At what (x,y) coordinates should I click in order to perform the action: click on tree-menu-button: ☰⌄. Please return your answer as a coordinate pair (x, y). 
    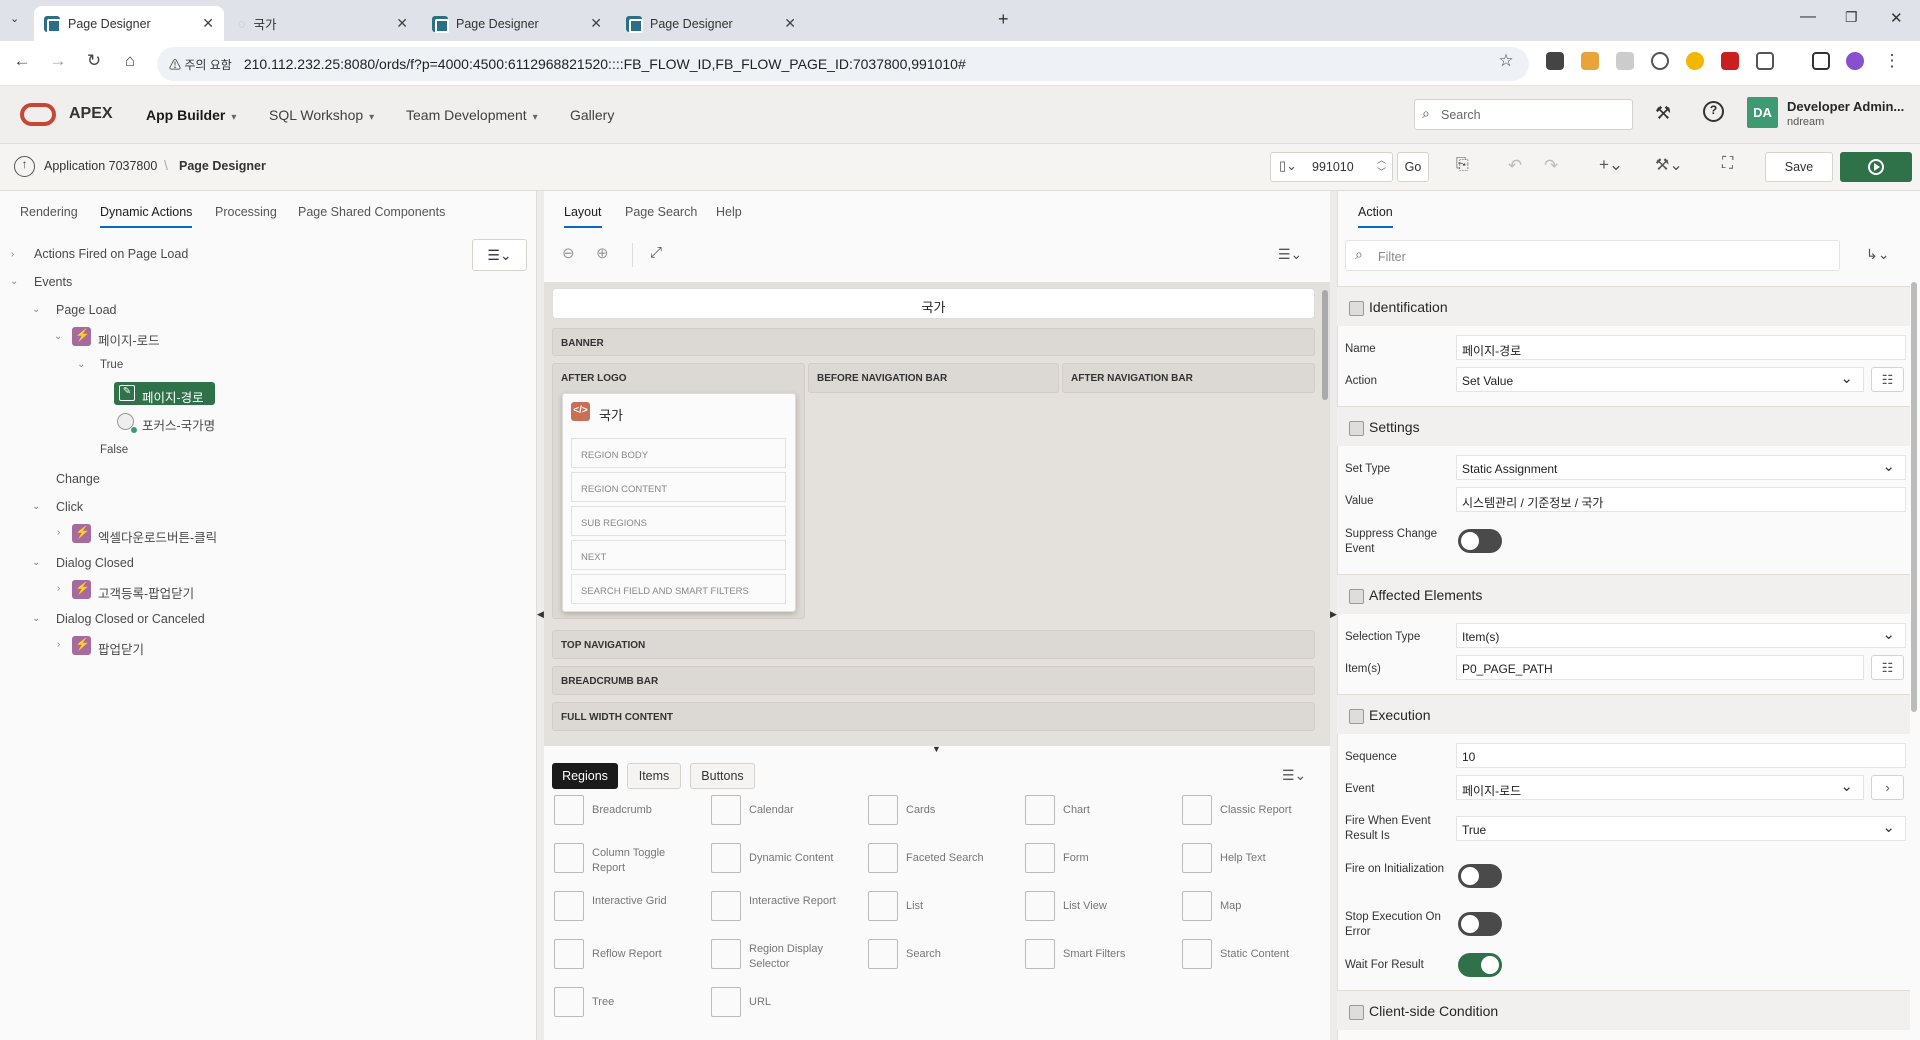
    Looking at the image, I should click on (499, 255).